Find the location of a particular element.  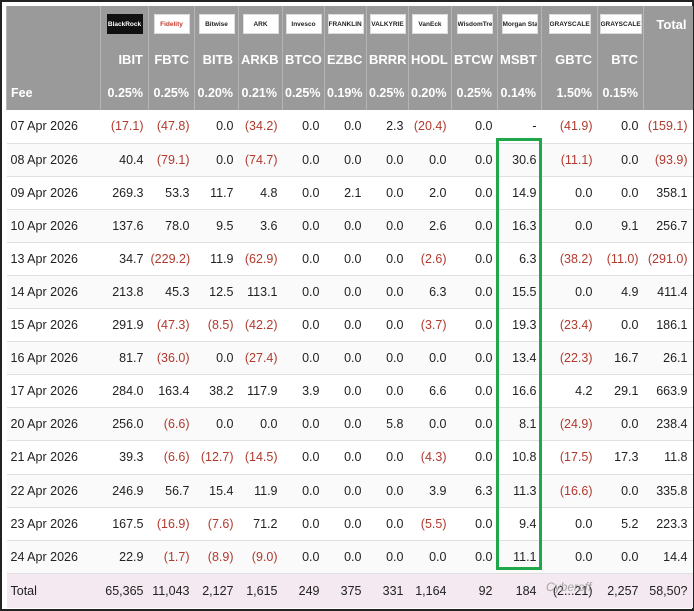

fee-btco: 0.25% is located at coordinates (303, 93).